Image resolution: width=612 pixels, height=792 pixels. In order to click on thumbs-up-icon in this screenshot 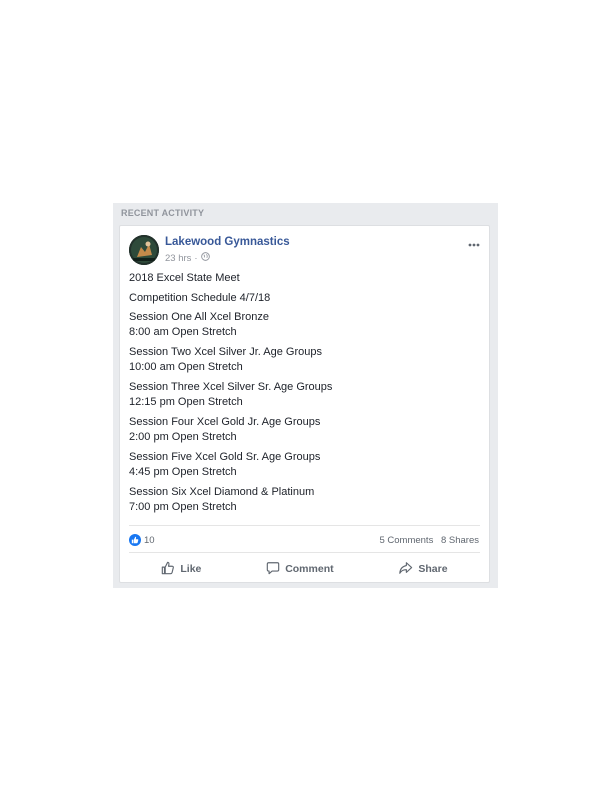, I will do `click(170, 569)`.